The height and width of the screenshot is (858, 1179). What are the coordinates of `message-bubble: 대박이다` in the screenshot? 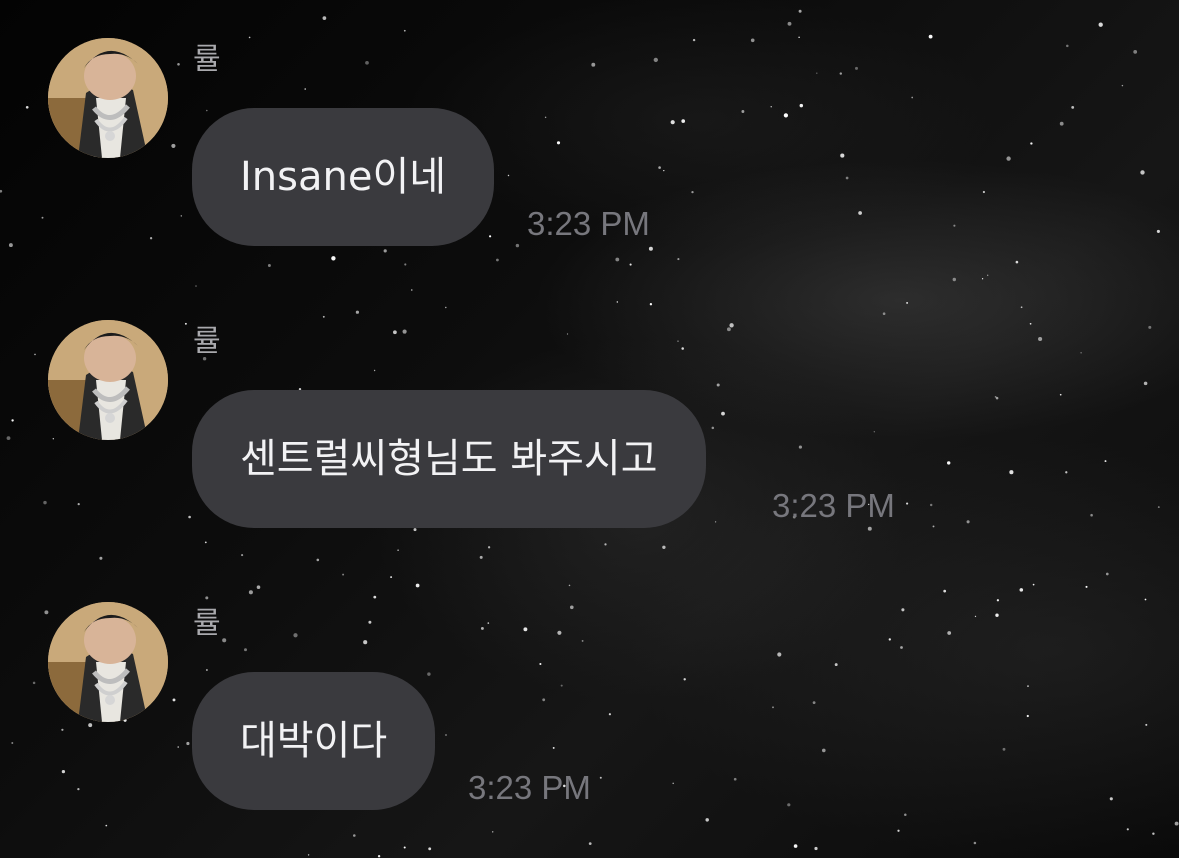 It's located at (314, 741).